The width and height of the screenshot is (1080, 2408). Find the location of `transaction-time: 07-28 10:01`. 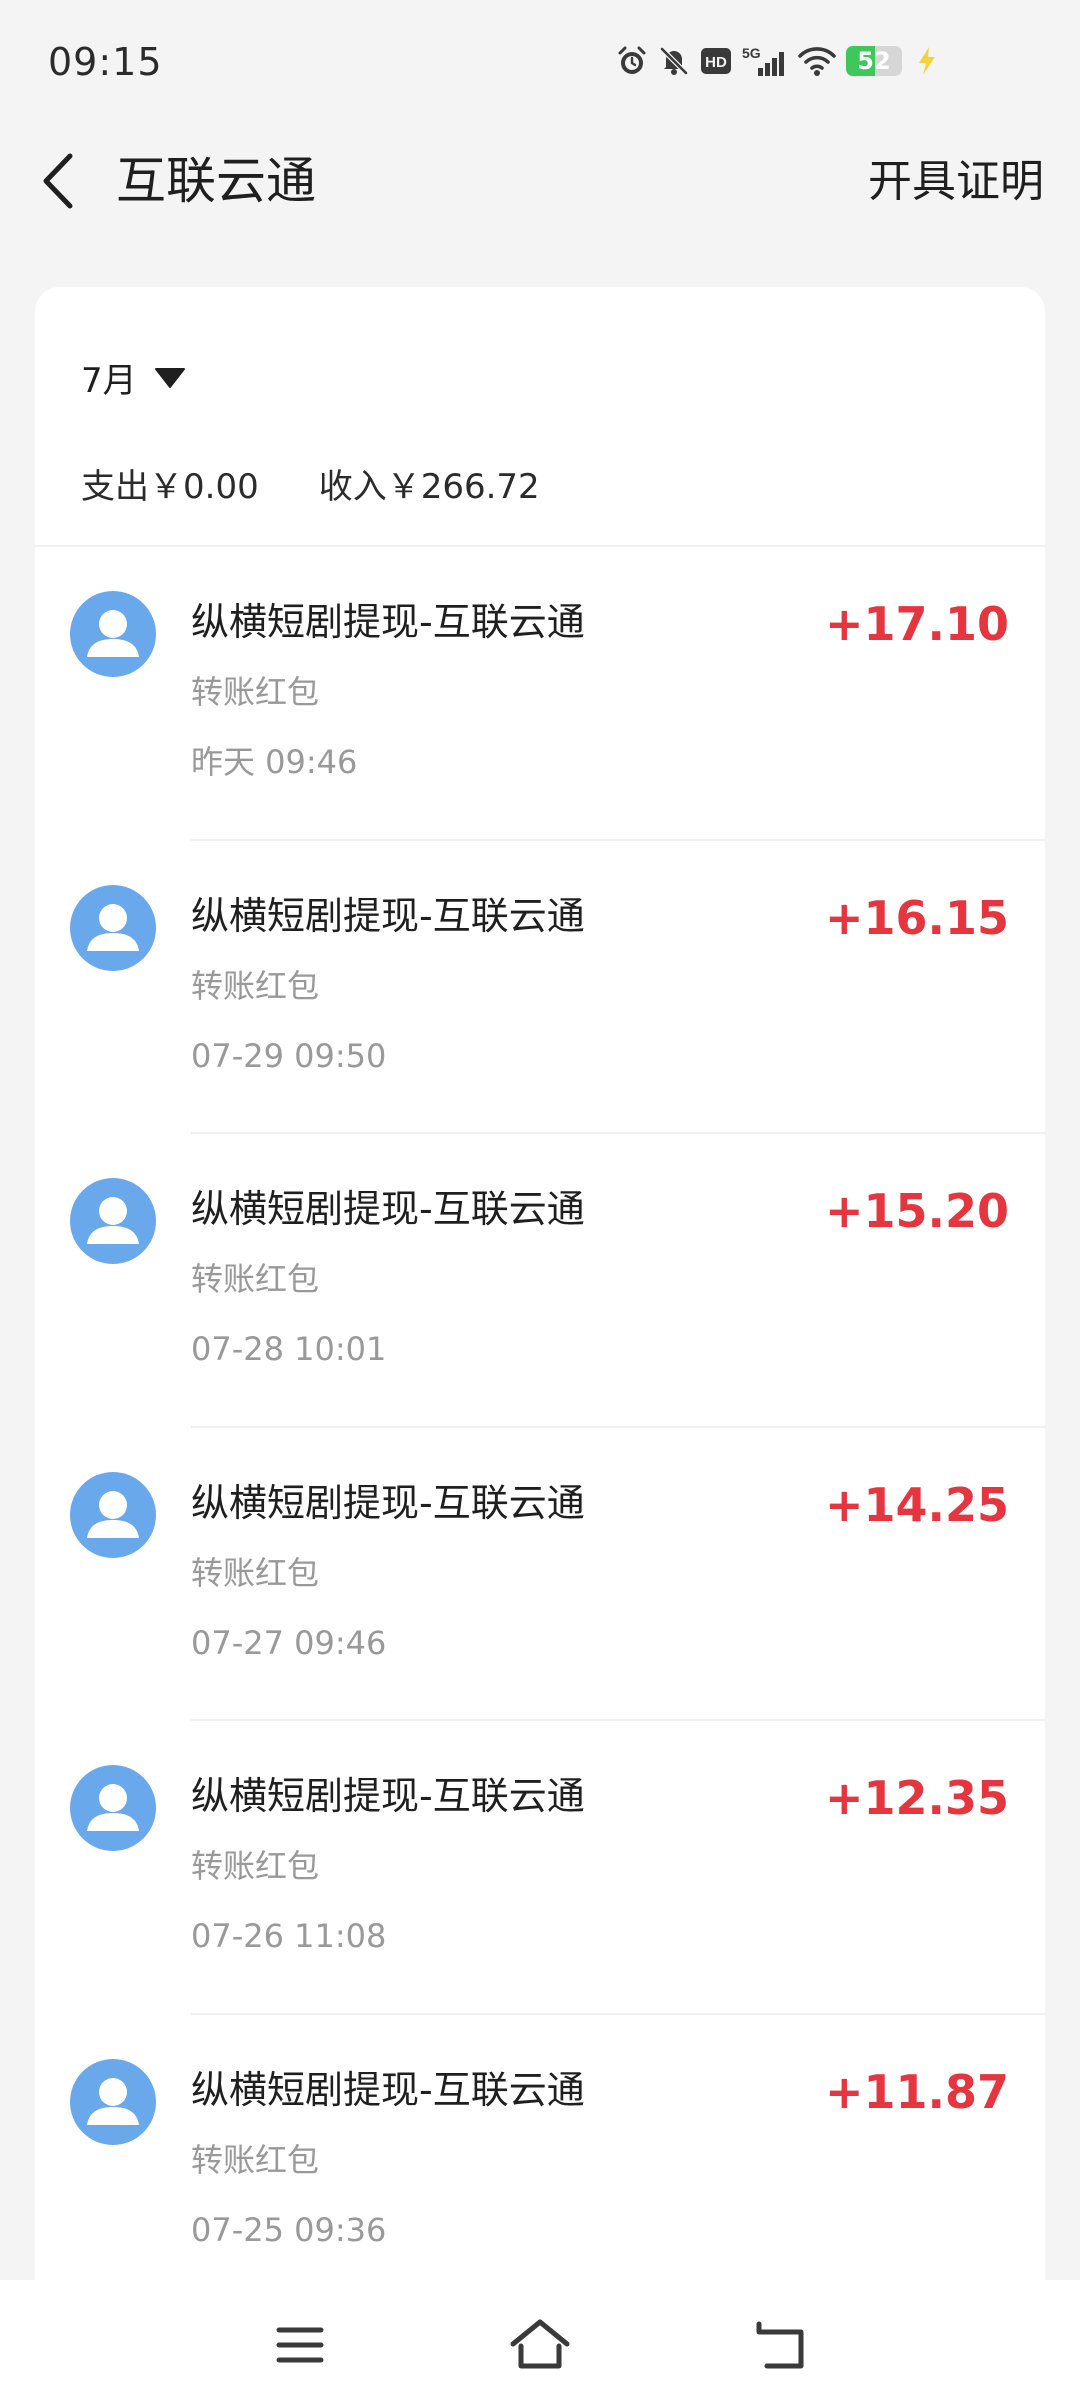

transaction-time: 07-28 10:01 is located at coordinates (289, 1349).